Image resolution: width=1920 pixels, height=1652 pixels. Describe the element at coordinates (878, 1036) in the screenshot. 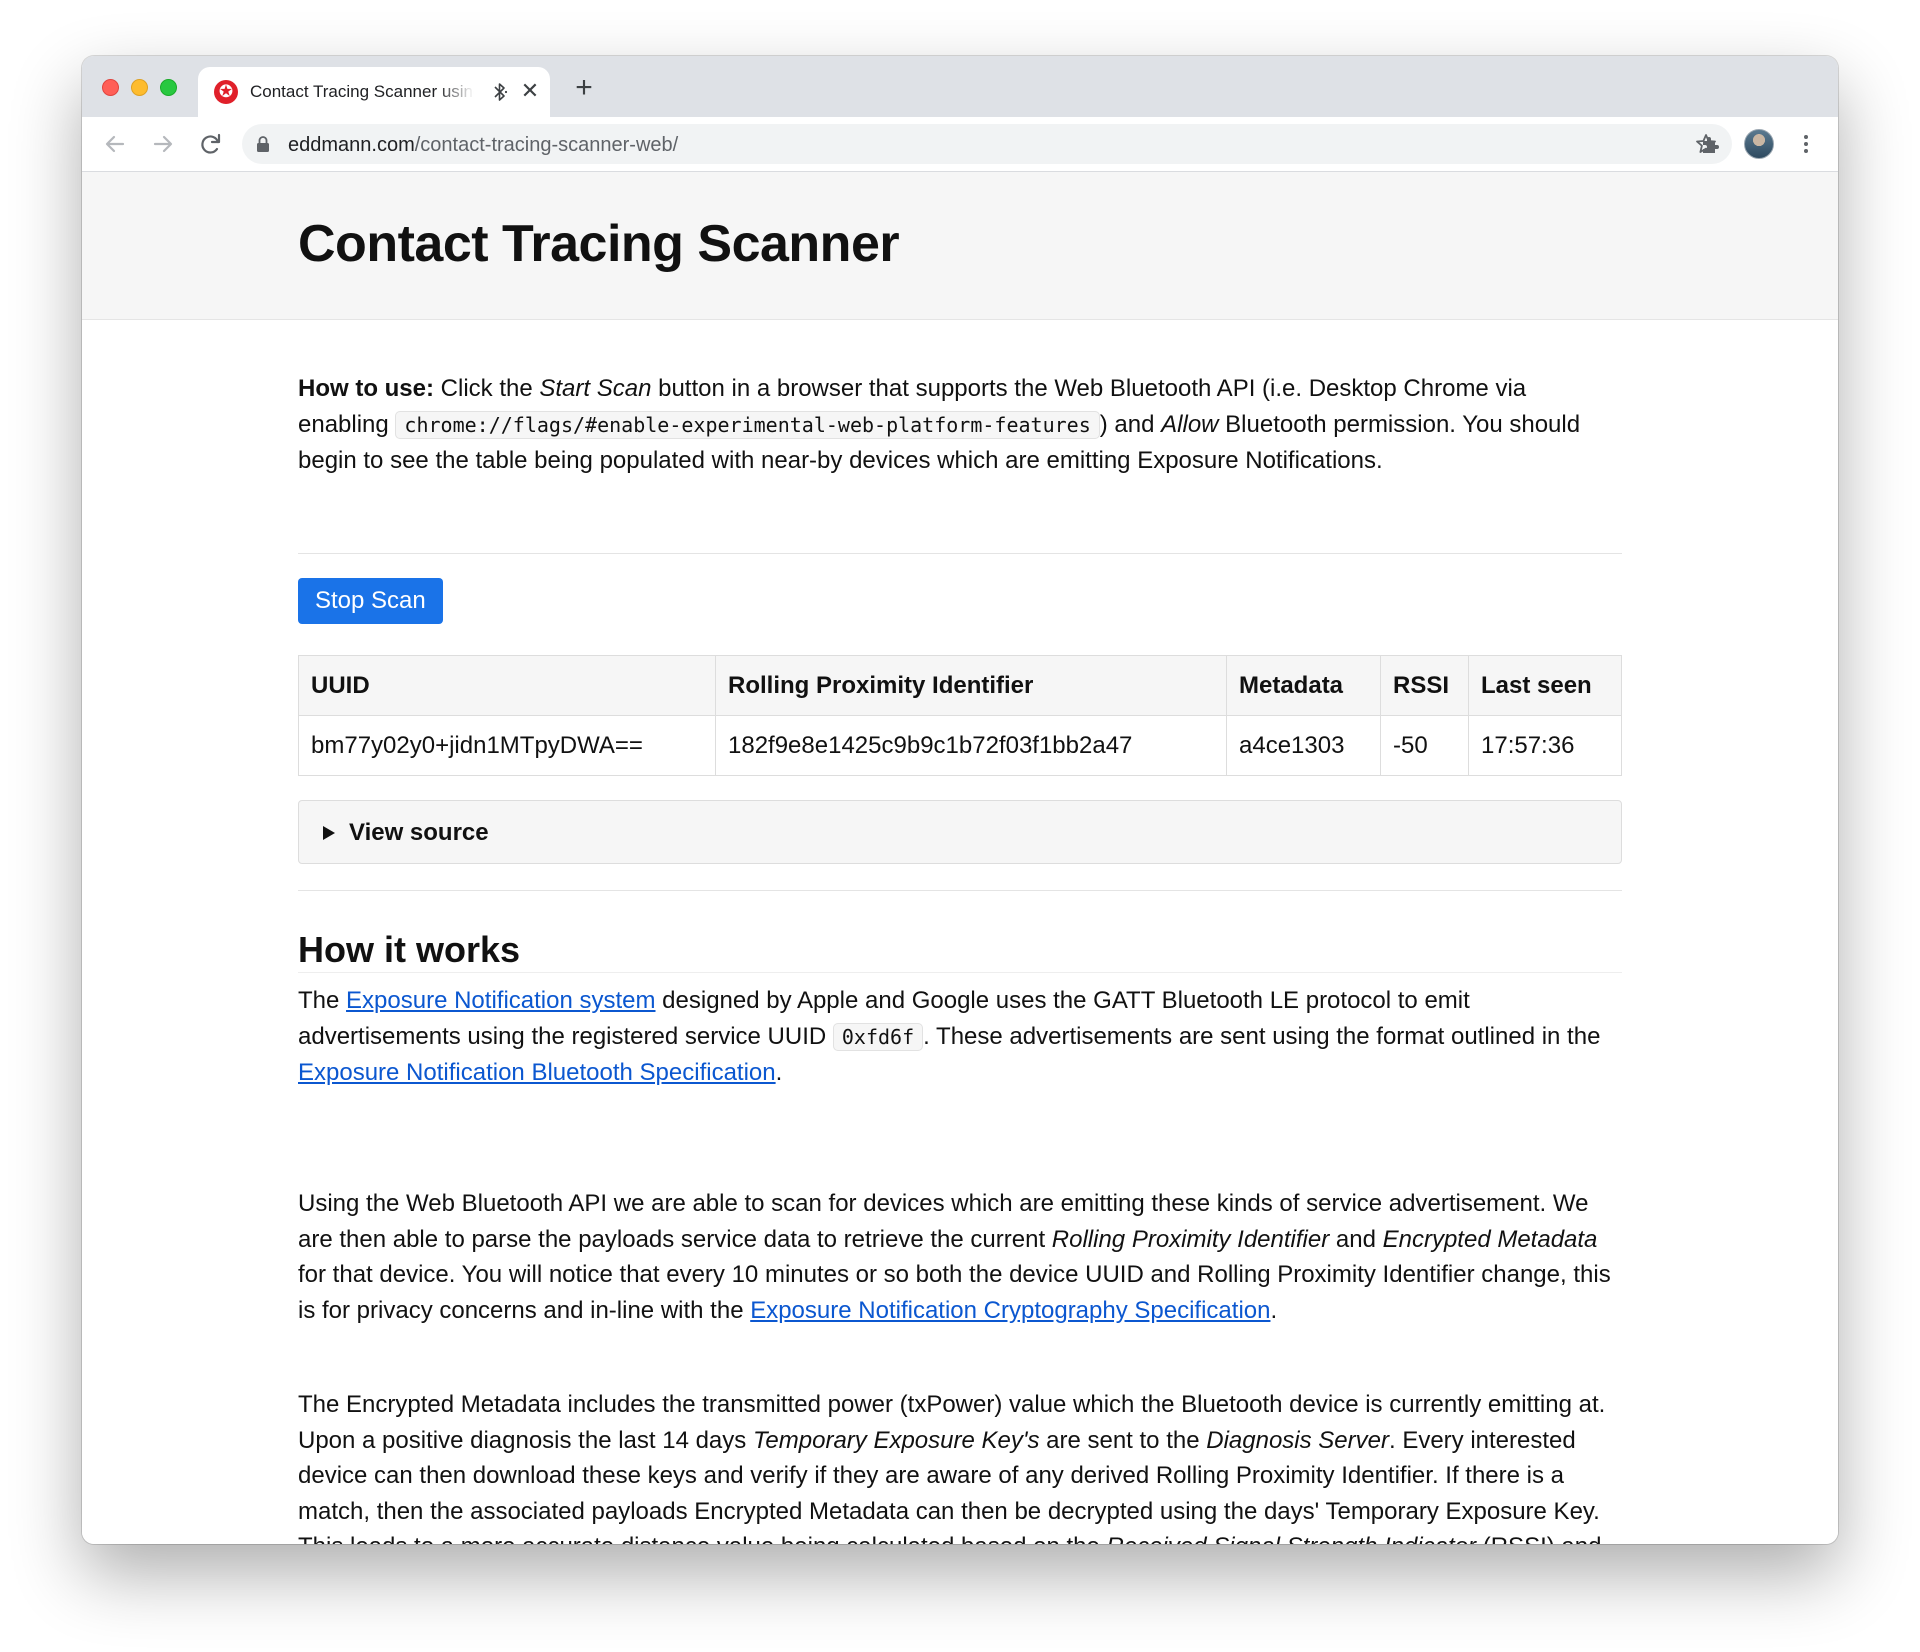

I see `service-uuid-code: 0xfd6f` at that location.